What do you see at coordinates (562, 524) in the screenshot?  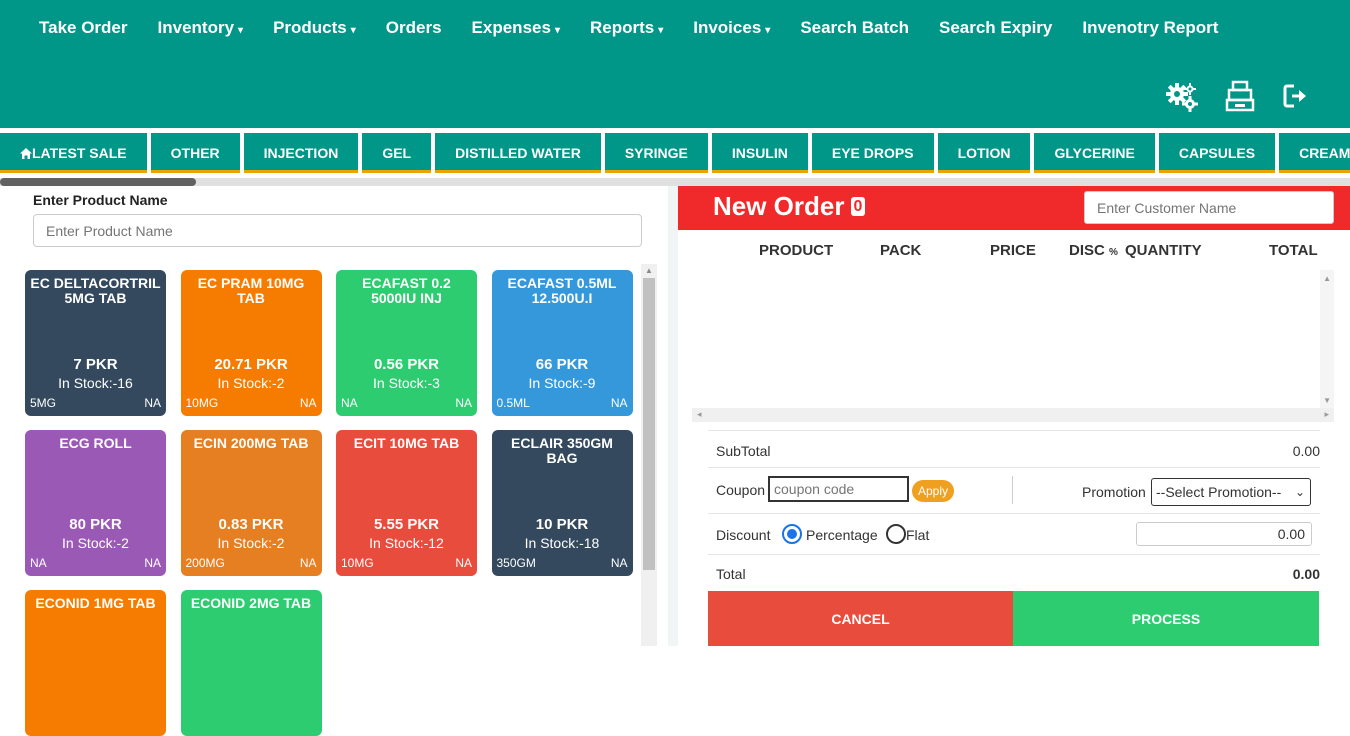 I see `product-price: 10 PKR` at bounding box center [562, 524].